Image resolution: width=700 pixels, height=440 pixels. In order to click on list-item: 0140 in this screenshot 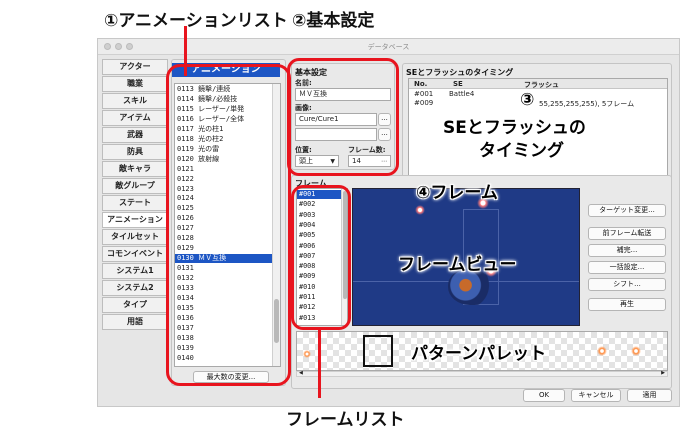, I will do `click(185, 358)`.